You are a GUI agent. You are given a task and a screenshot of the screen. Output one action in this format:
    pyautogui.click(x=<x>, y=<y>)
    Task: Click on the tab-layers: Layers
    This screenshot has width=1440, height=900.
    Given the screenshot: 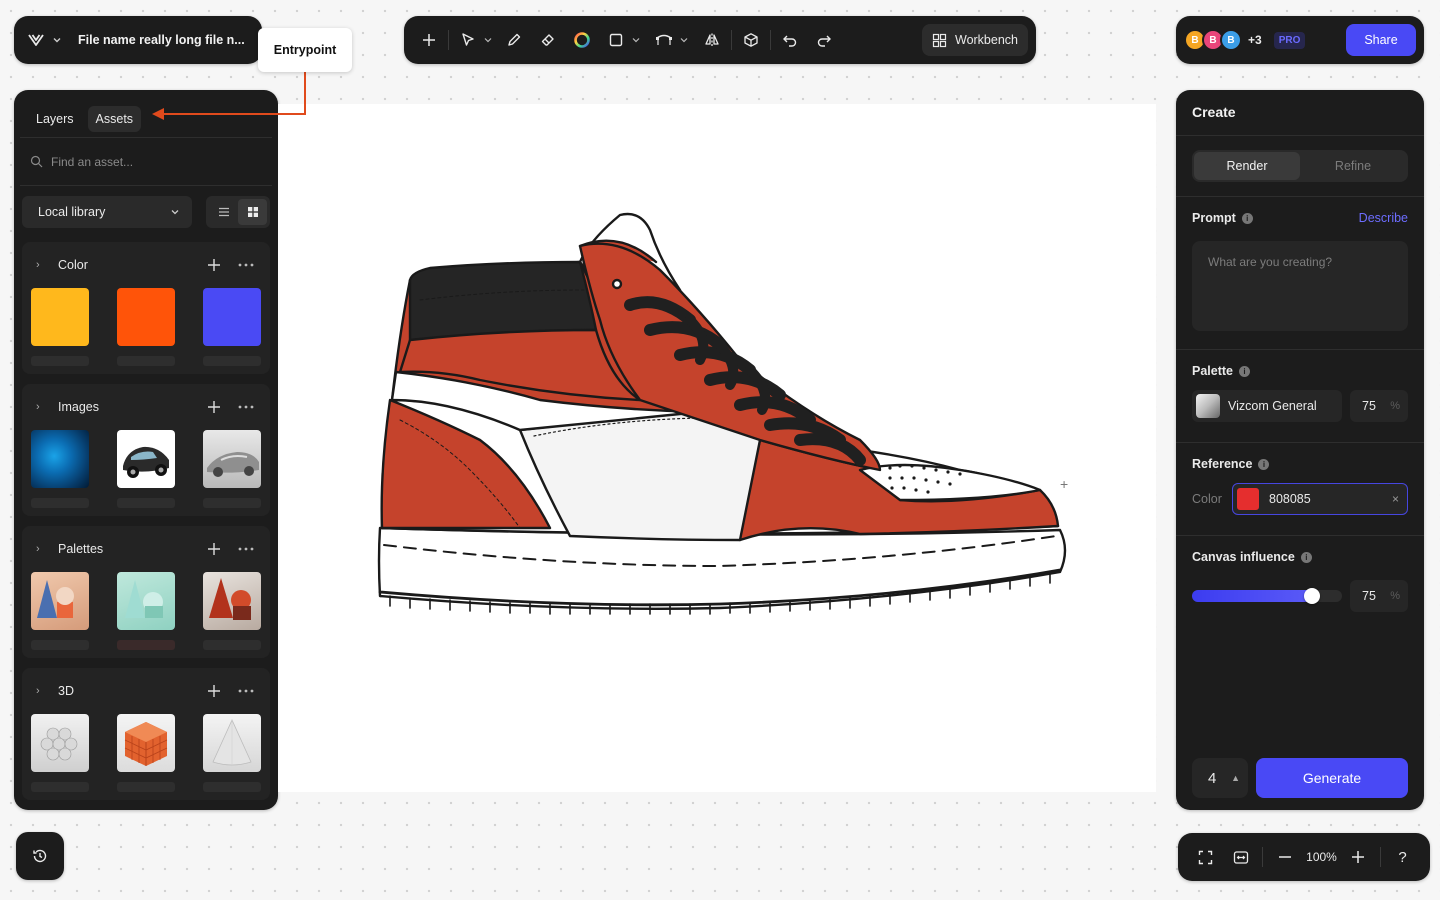 What is the action you would take?
    pyautogui.click(x=55, y=119)
    